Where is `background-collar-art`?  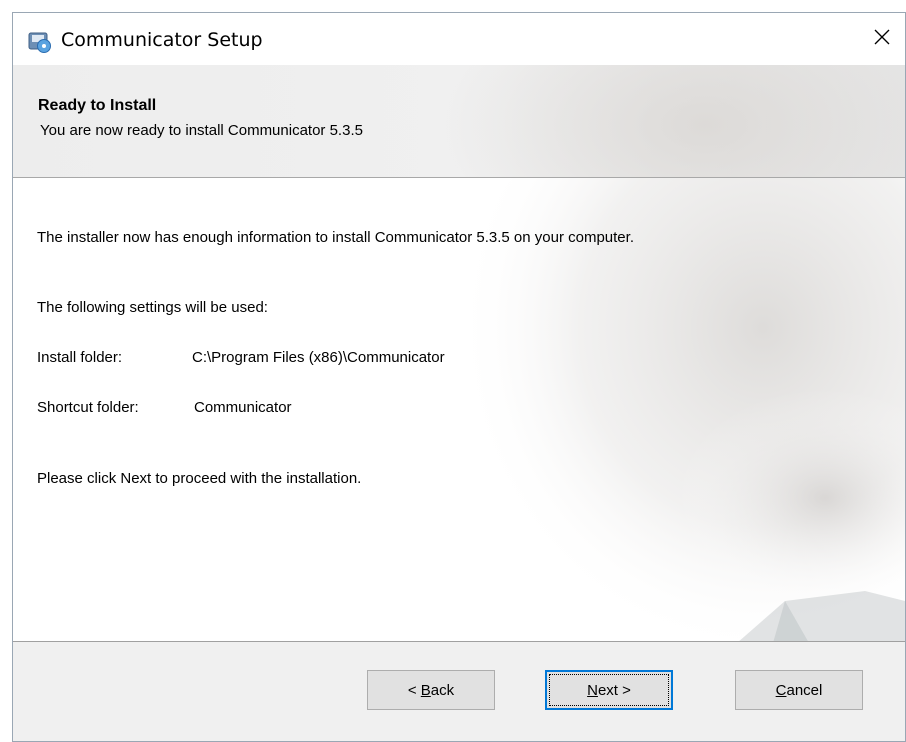
background-collar-art is located at coordinates (822, 616).